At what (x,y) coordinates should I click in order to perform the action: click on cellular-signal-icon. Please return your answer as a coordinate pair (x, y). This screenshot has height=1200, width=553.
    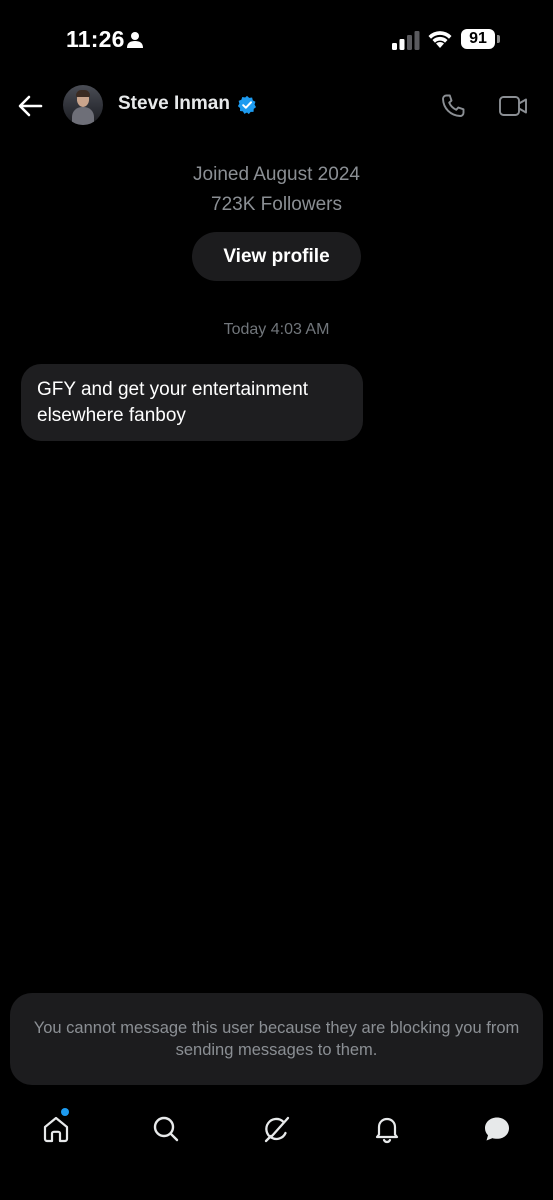
    Looking at the image, I should click on (406, 40).